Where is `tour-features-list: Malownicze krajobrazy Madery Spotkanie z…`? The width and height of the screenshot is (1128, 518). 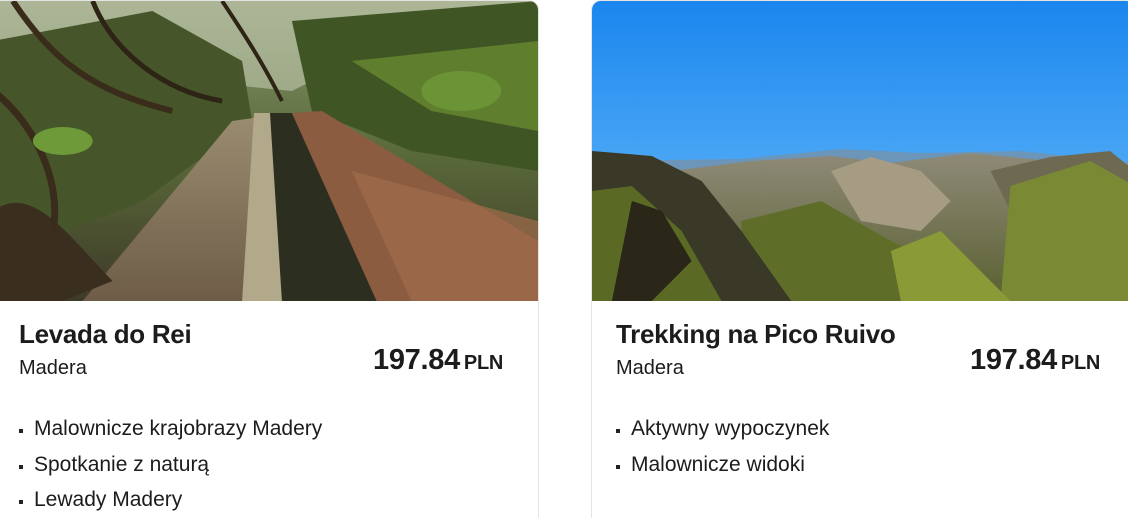 tour-features-list: Malownicze krajobrazy Madery Spotkanie z… is located at coordinates (170, 464).